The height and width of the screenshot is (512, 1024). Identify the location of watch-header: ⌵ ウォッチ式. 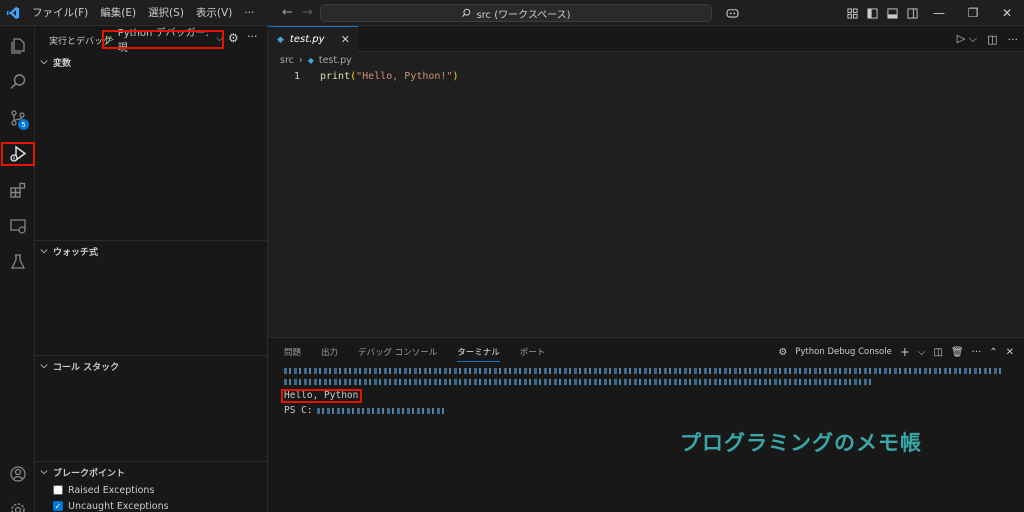
(151, 251).